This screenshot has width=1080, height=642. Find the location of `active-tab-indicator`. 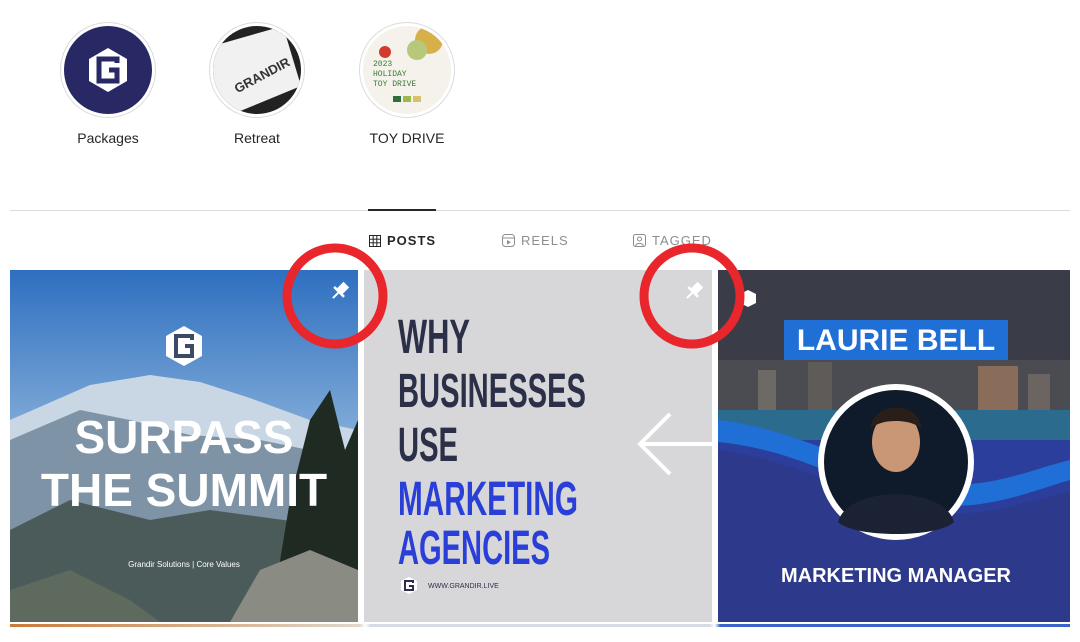

active-tab-indicator is located at coordinates (402, 210).